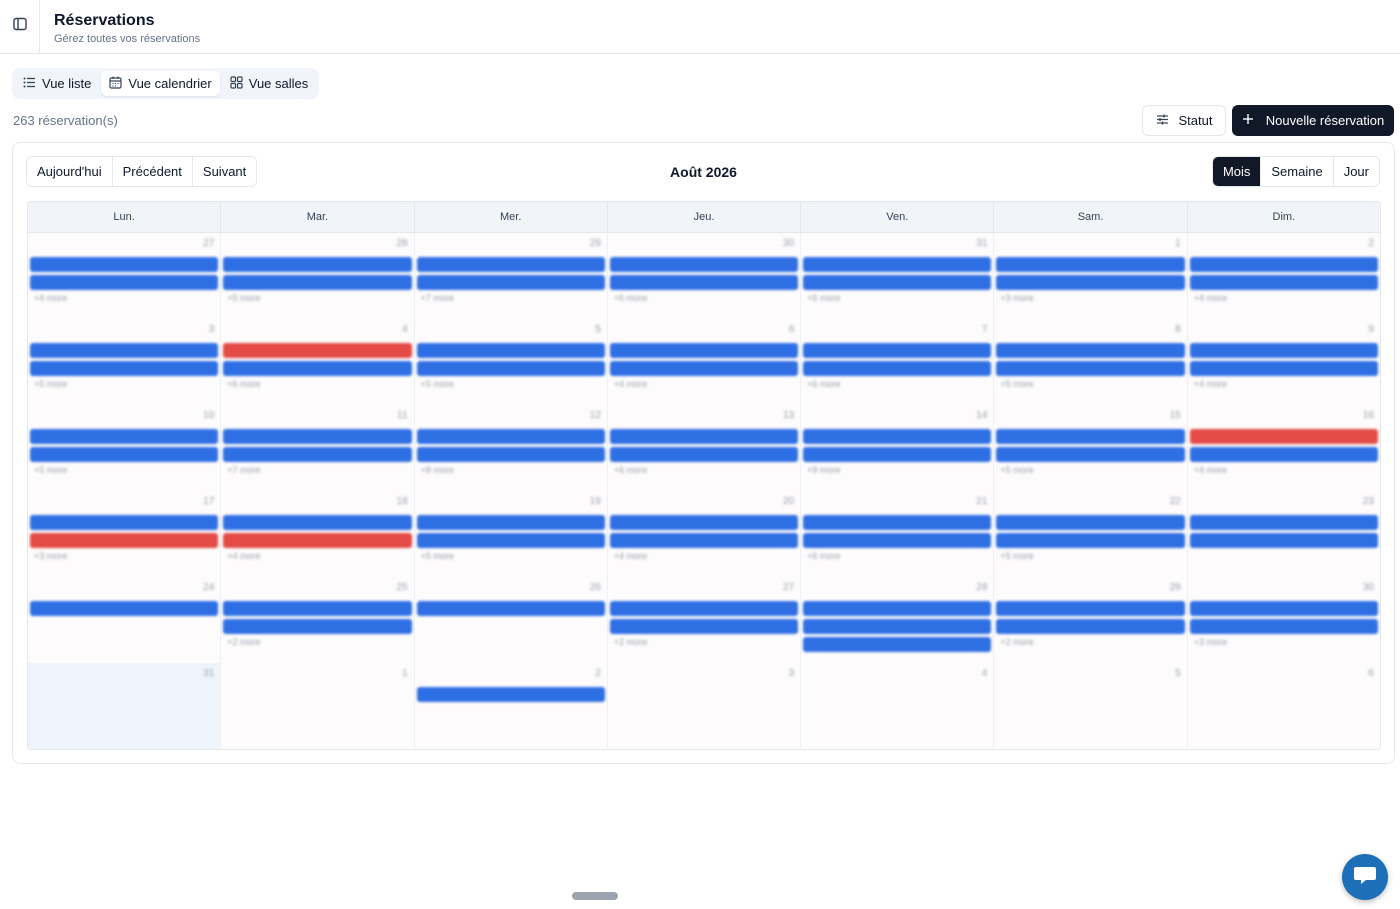 This screenshot has height=909, width=1400. Describe the element at coordinates (269, 83) in the screenshot. I see `tab-rooms-view: Vue salles` at that location.